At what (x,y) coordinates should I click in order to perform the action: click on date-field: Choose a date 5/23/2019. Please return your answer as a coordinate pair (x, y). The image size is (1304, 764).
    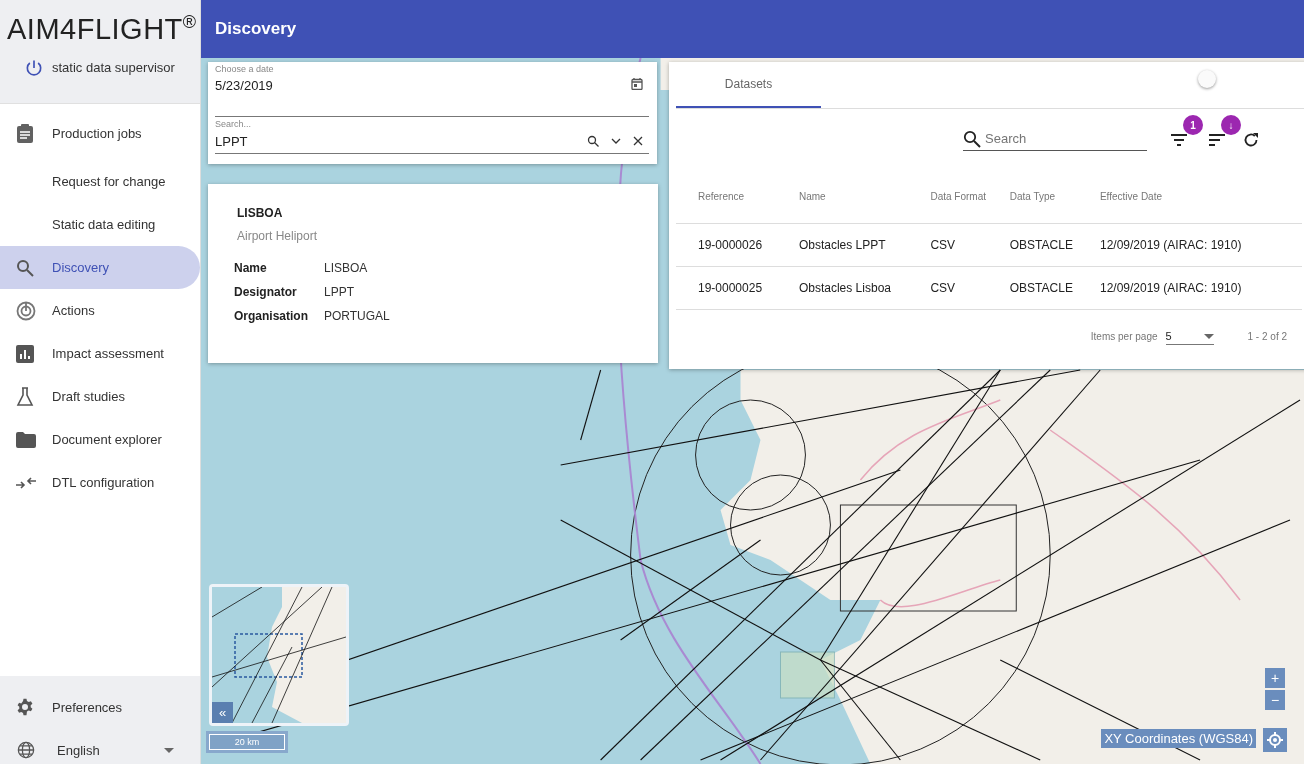
    Looking at the image, I should click on (432, 90).